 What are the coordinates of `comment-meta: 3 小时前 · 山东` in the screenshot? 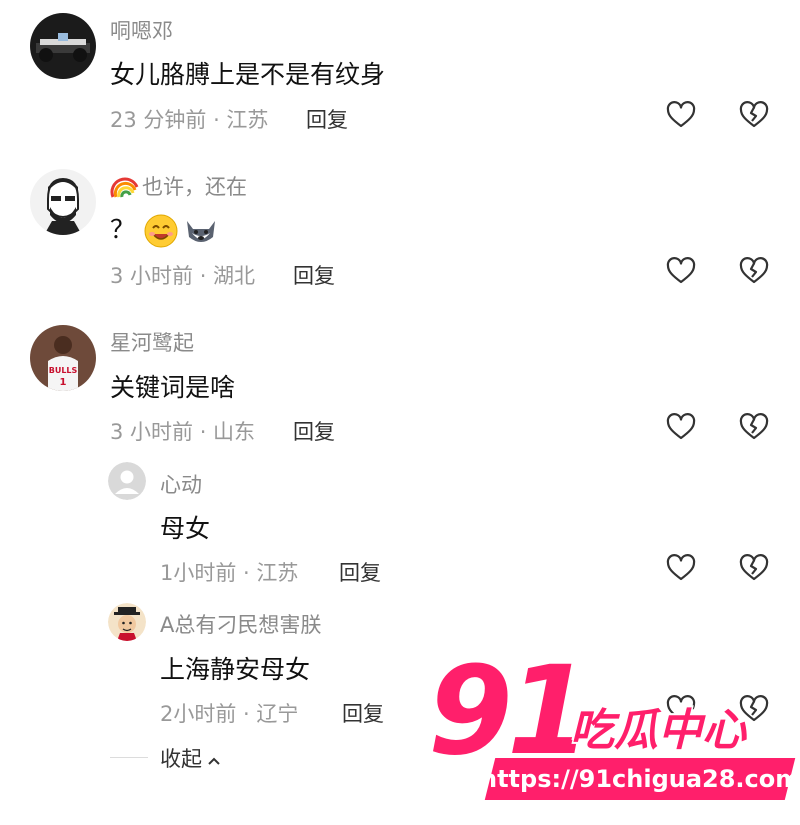 It's located at (183, 432).